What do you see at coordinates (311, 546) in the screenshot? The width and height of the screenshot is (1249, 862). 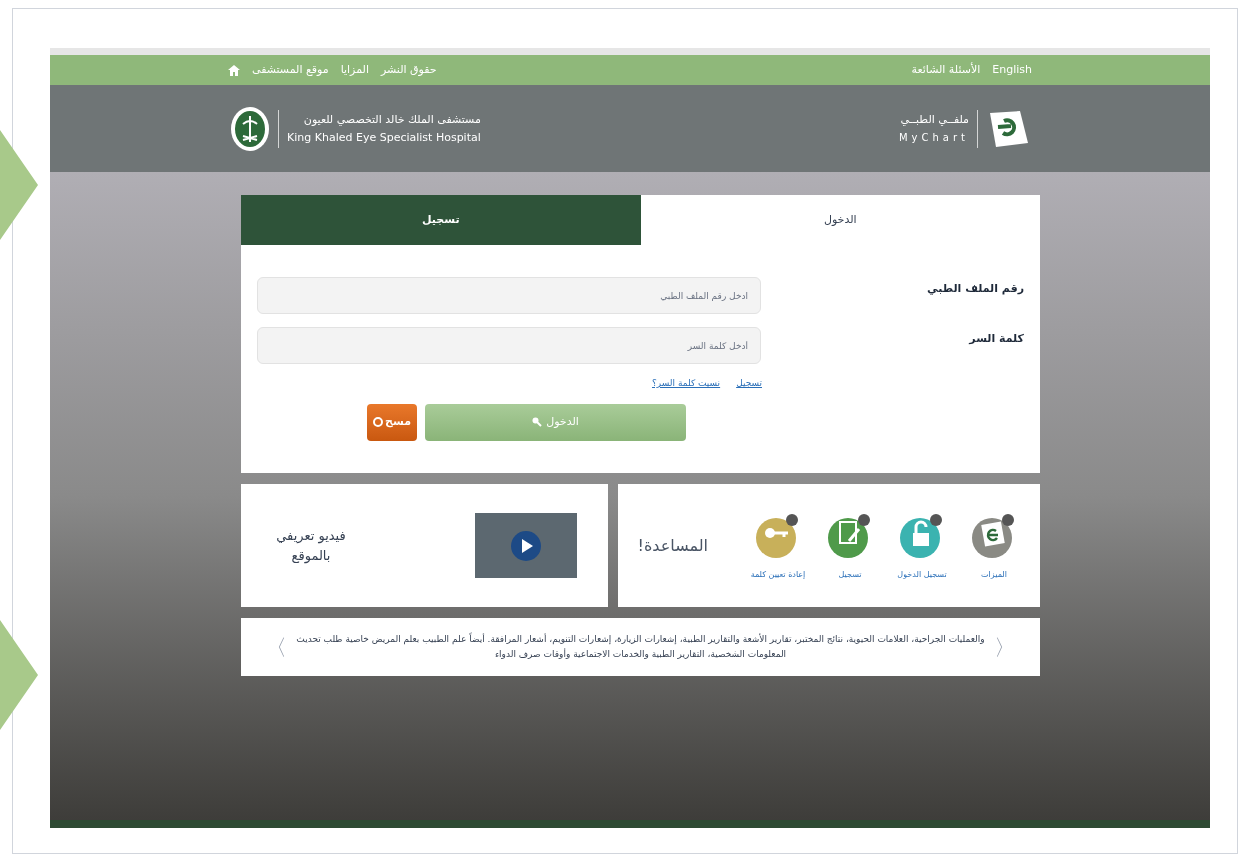 I see `video-title: فيديو تعريفي بالموقع` at bounding box center [311, 546].